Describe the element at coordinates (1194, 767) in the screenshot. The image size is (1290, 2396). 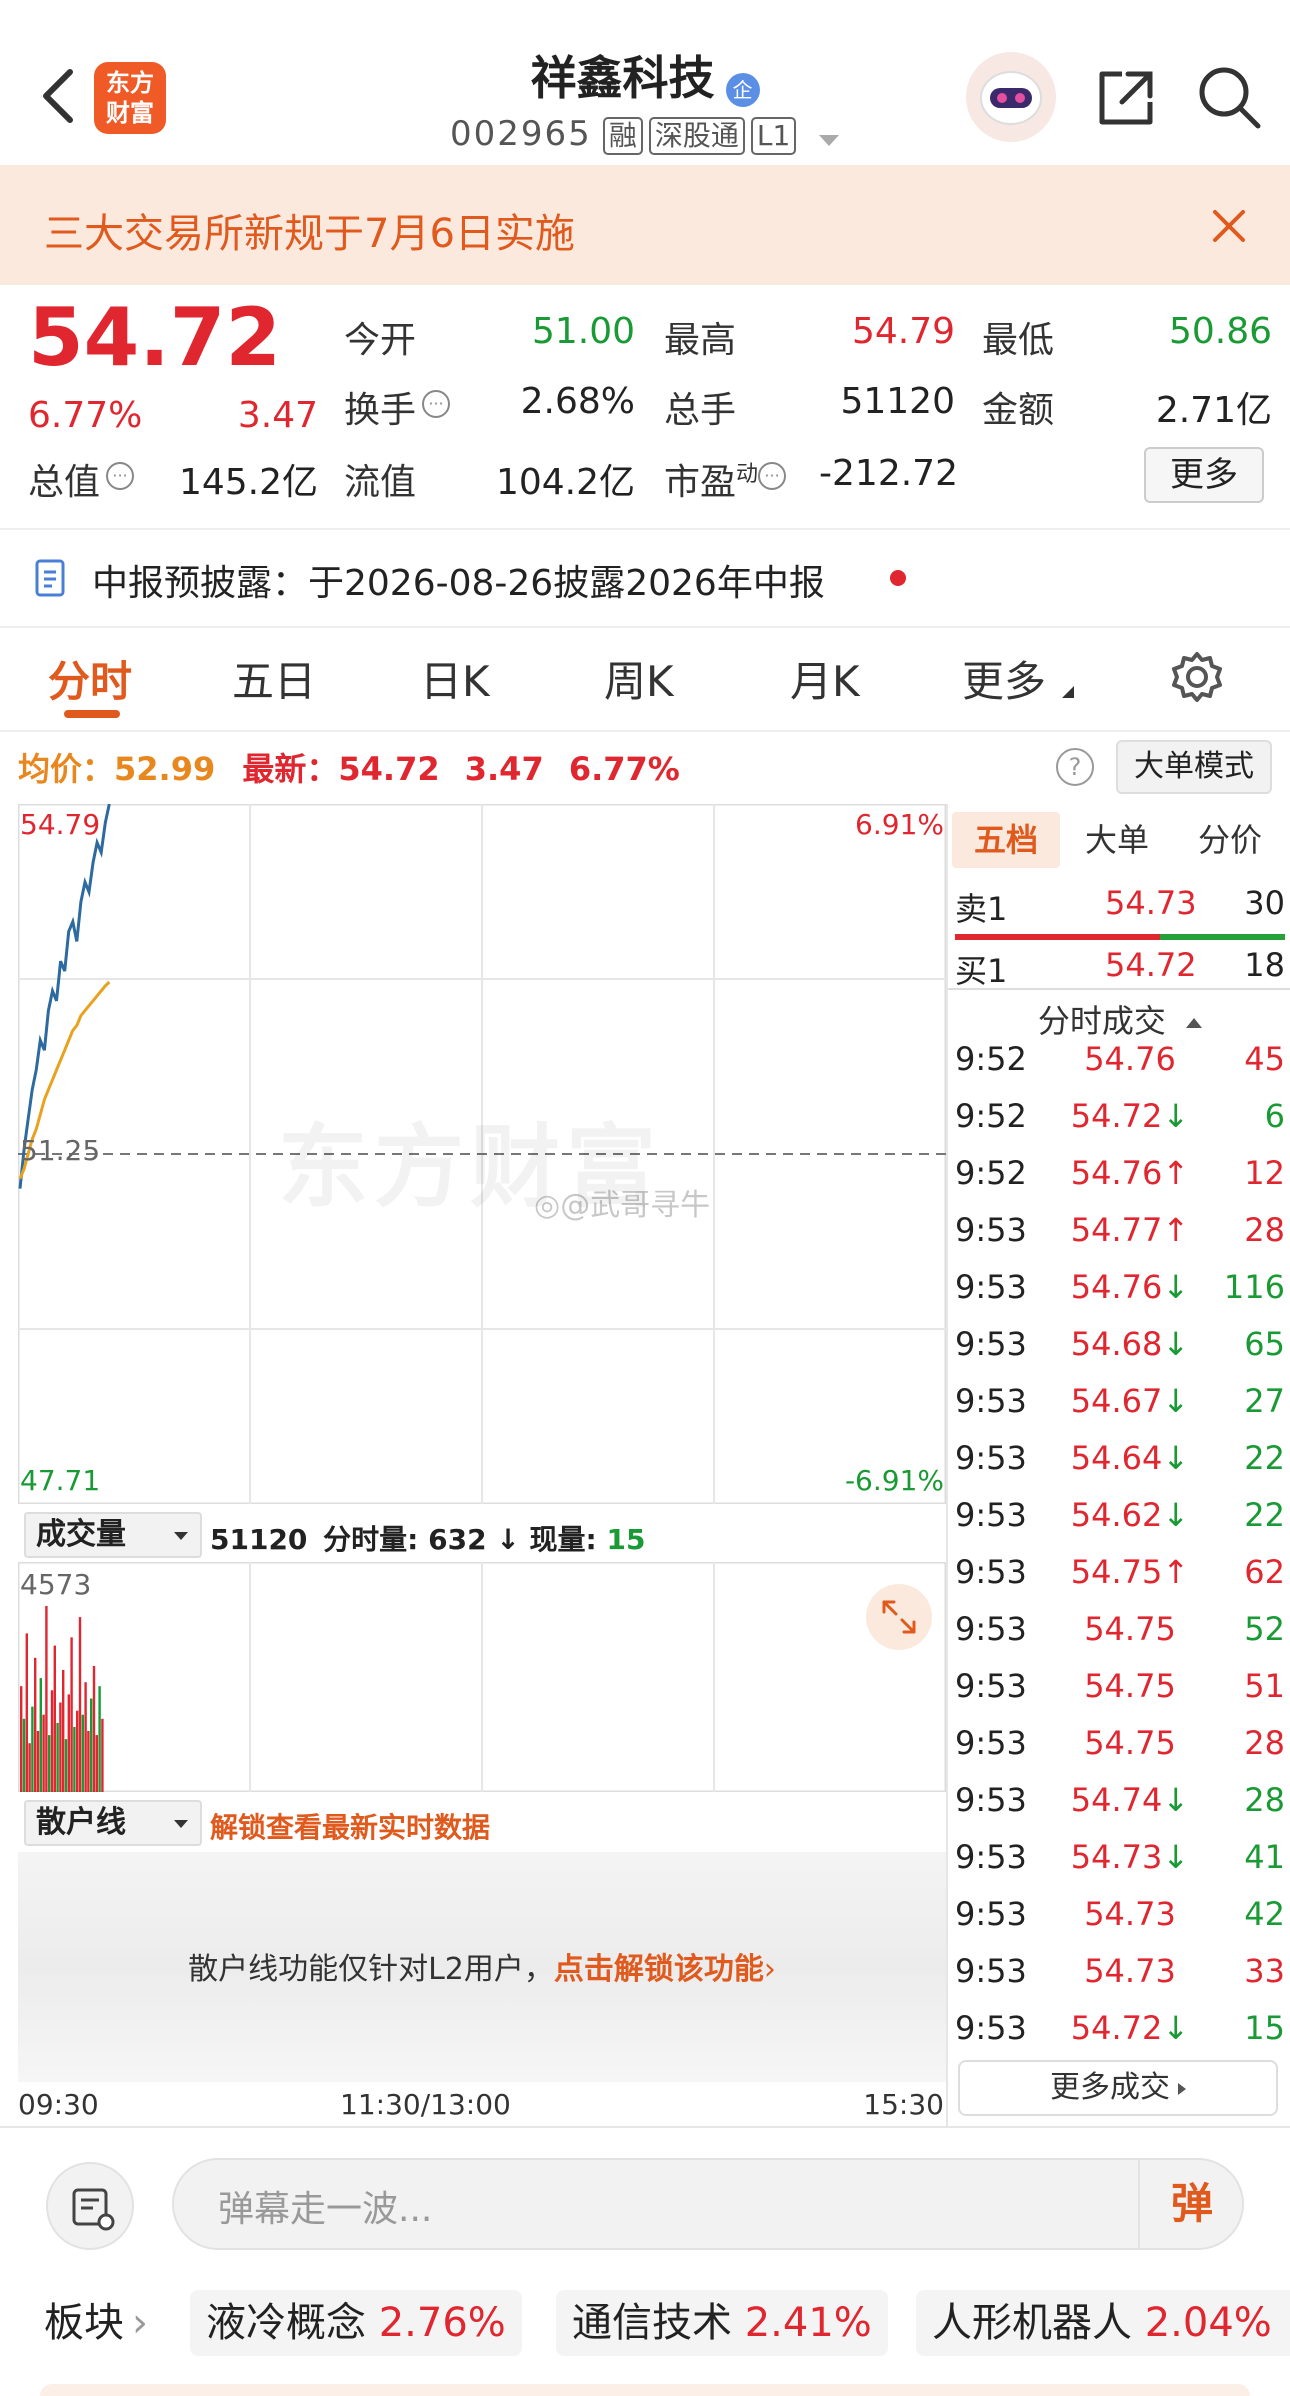
I see `large-order-mode-button: 大单模式` at that location.